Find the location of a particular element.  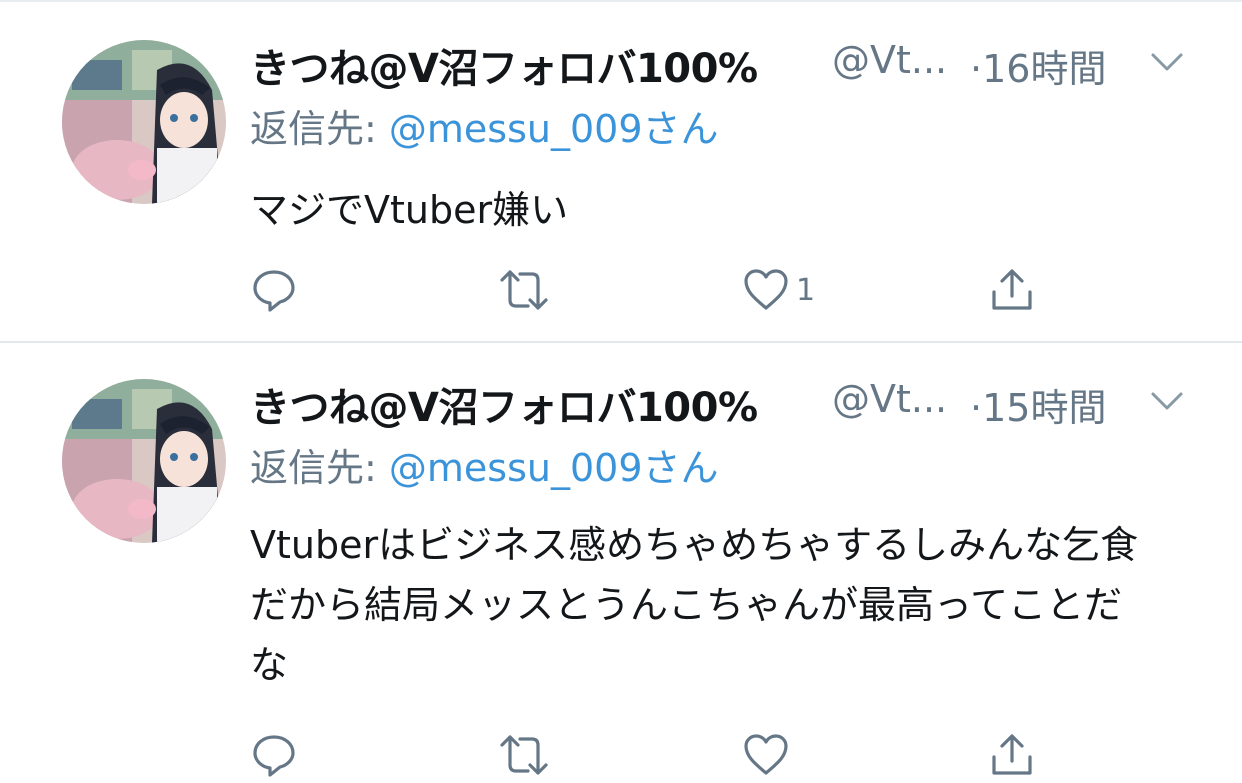

tweet-actions is located at coordinates (660, 755).